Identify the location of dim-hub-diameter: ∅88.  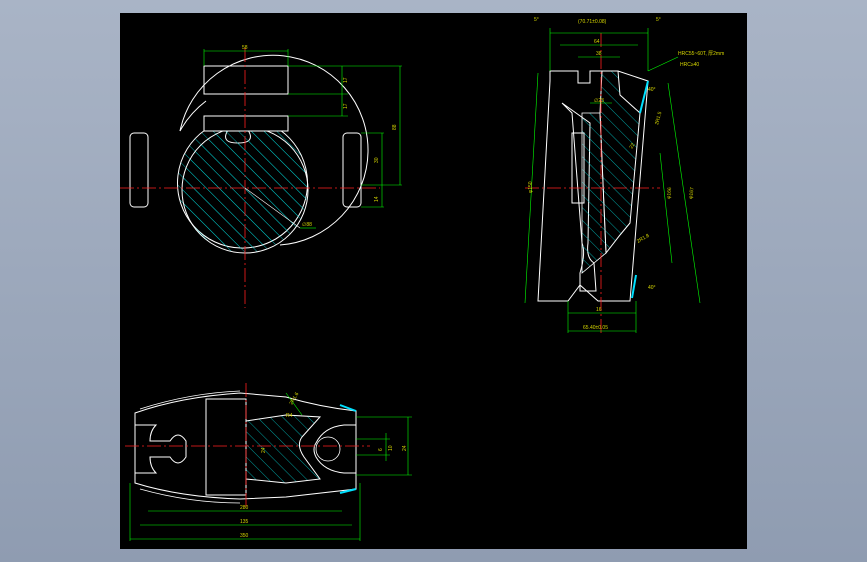
(307, 225).